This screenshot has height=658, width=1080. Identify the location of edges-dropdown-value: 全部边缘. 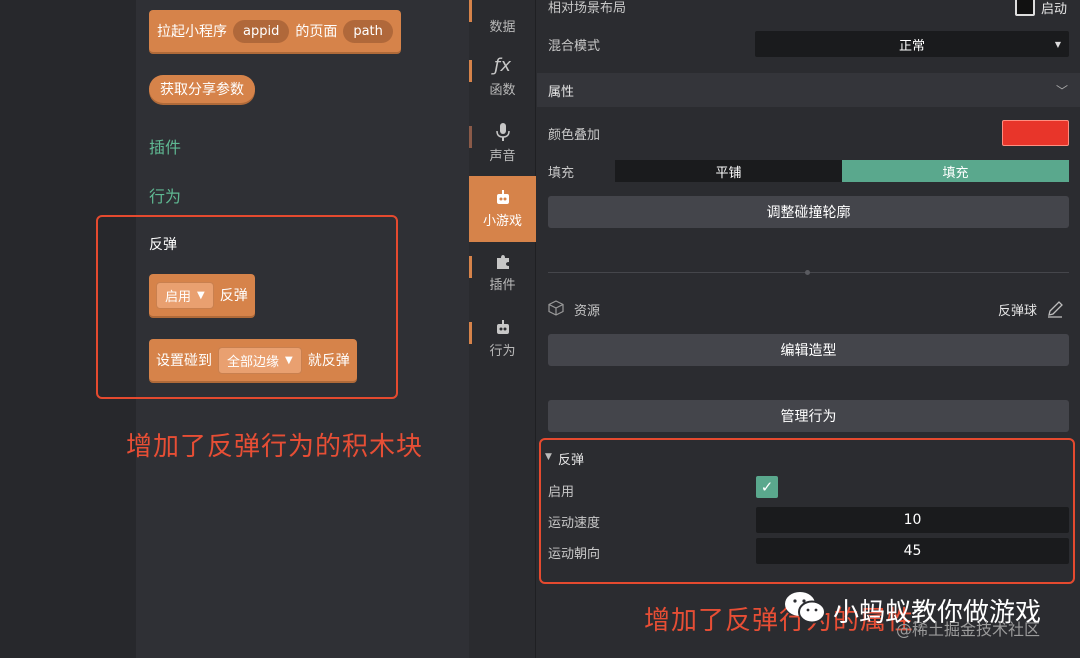
(253, 362).